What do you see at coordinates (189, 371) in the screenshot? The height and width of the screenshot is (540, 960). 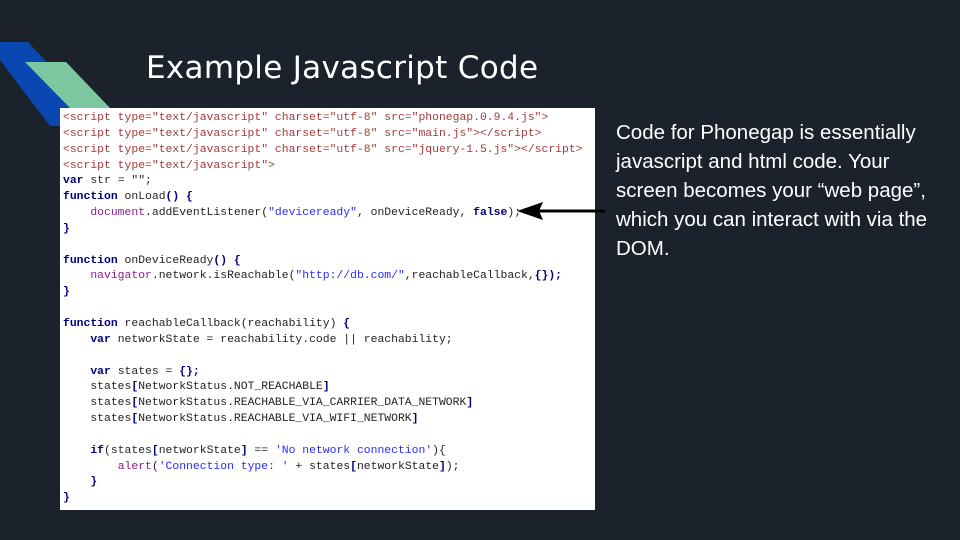 I see `code-token: {};` at bounding box center [189, 371].